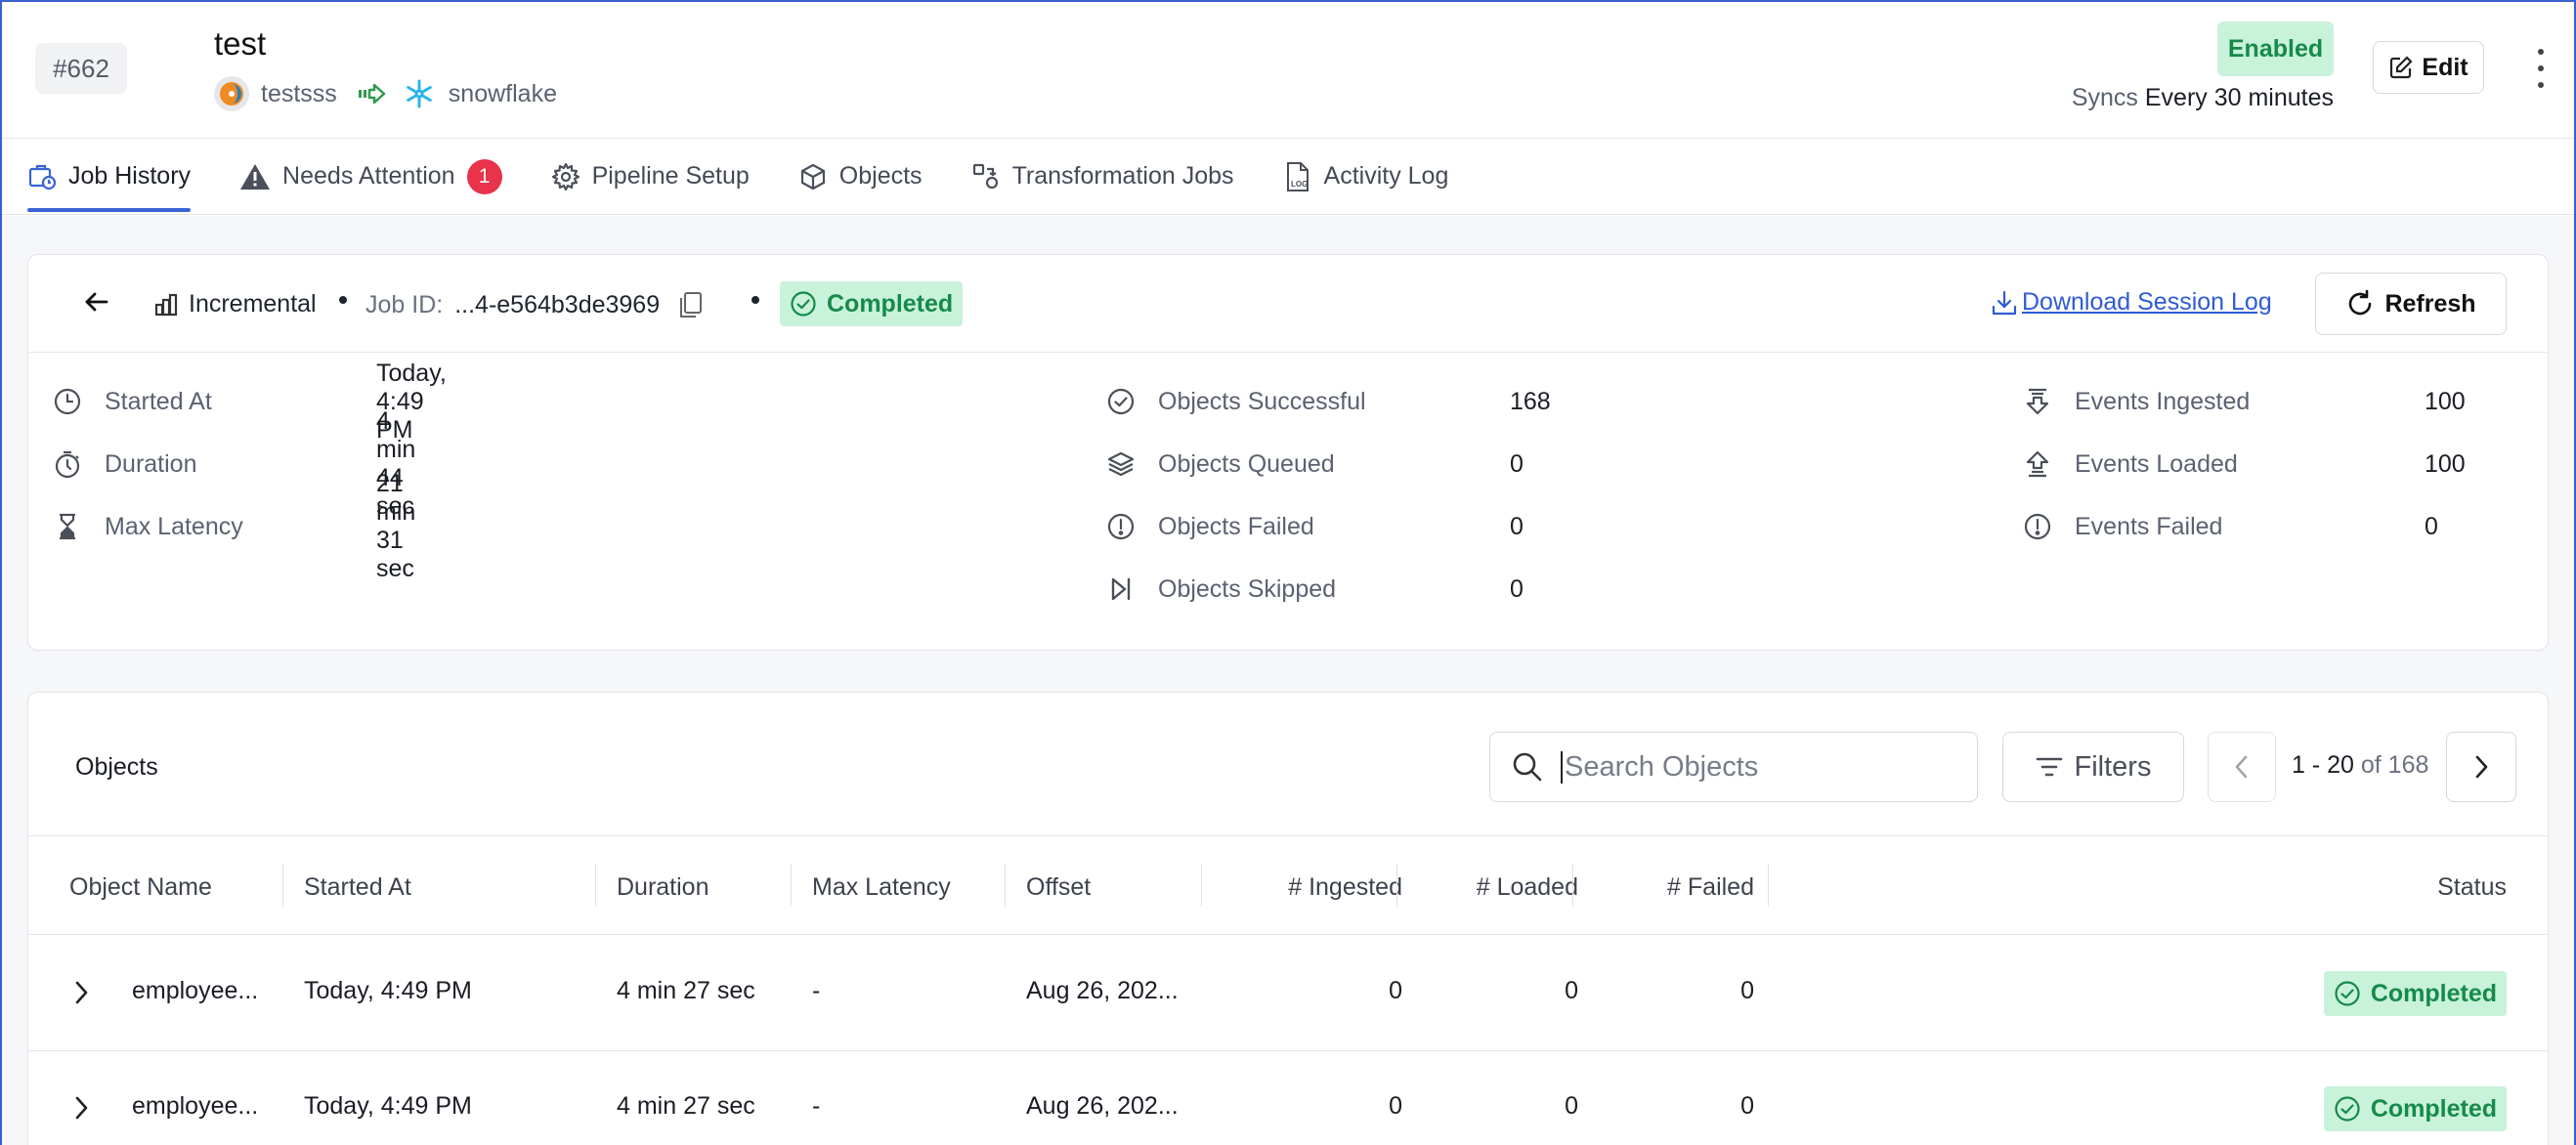 This screenshot has height=1145, width=2576. What do you see at coordinates (68, 464) in the screenshot?
I see `stopwatch-icon` at bounding box center [68, 464].